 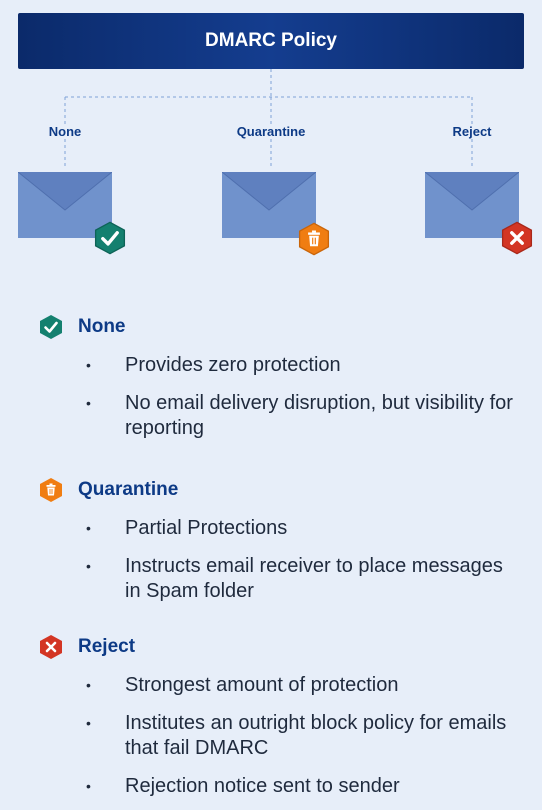 What do you see at coordinates (102, 326) in the screenshot?
I see `section-title: None` at bounding box center [102, 326].